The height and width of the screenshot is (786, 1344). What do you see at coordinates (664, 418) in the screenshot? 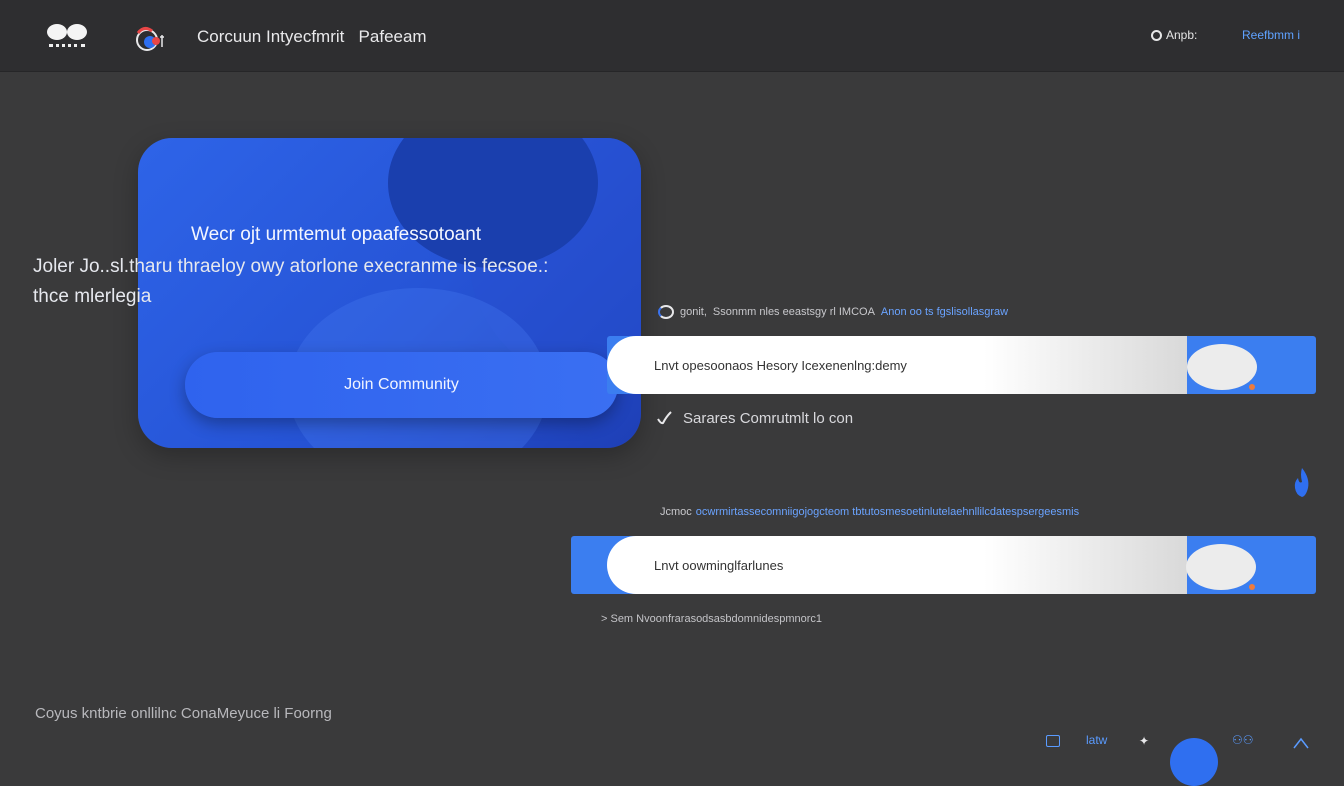
I see `check-icon` at bounding box center [664, 418].